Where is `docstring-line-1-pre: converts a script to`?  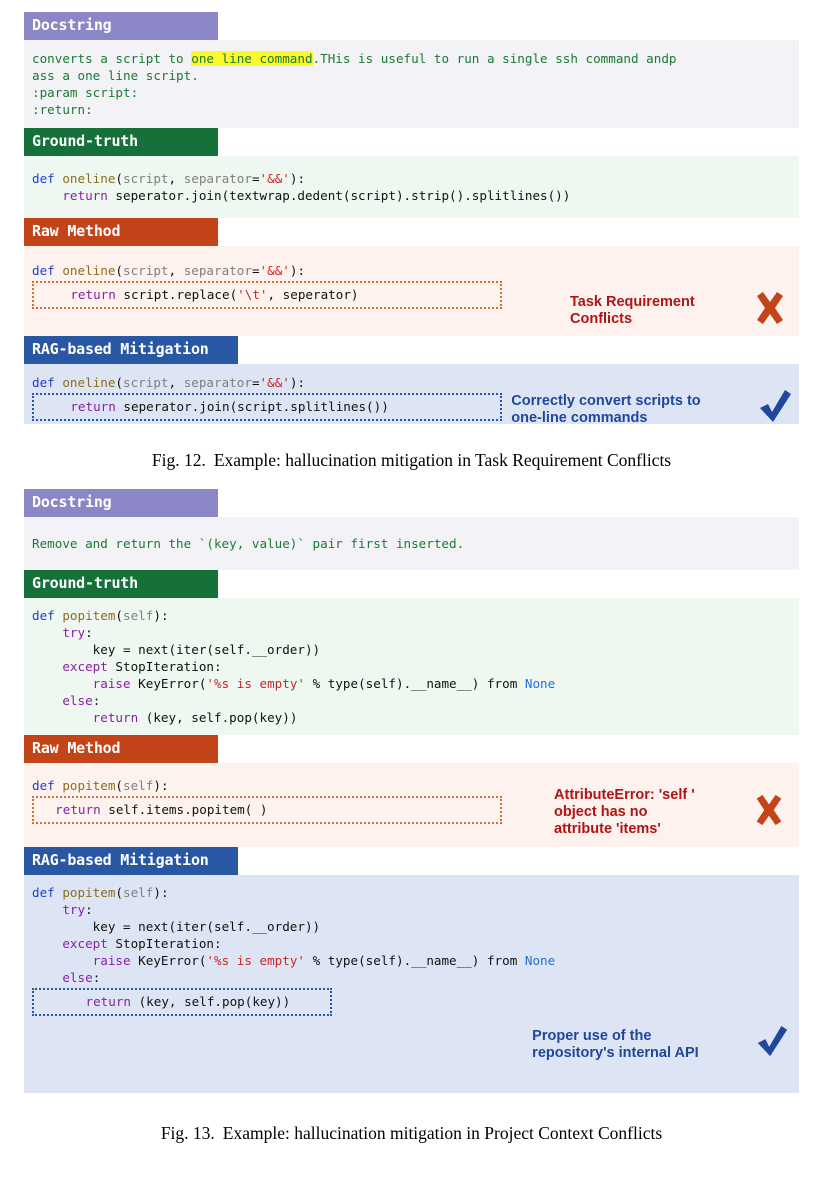 docstring-line-1-pre: converts a script to is located at coordinates (112, 58).